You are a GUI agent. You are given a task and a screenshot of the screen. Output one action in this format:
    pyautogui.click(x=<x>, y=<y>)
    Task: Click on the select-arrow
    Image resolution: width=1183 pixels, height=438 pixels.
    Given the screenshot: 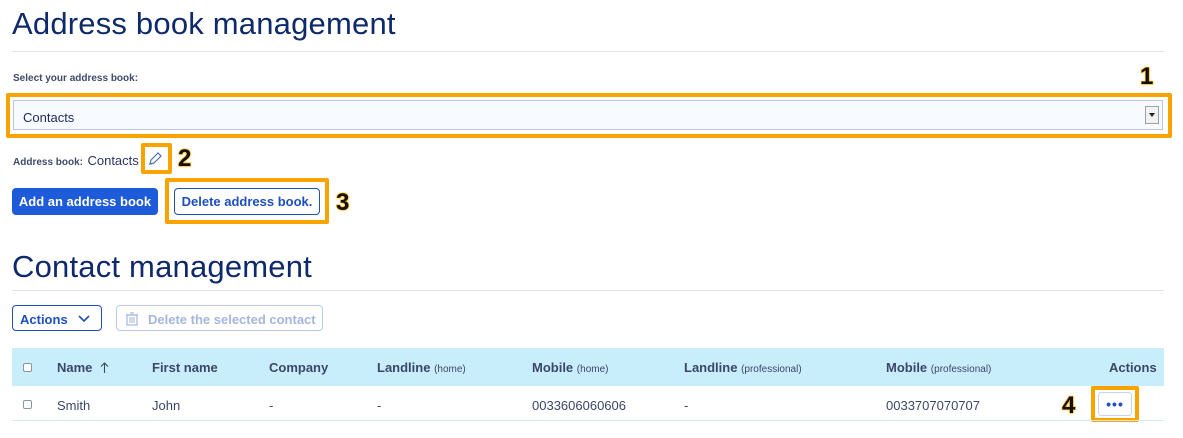 What is the action you would take?
    pyautogui.click(x=1152, y=115)
    